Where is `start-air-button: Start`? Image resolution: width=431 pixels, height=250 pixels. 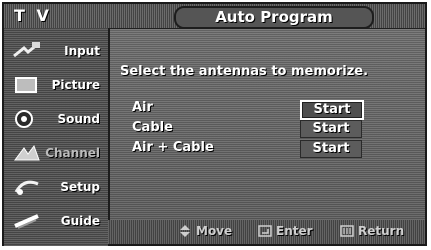 start-air-button: Start is located at coordinates (332, 110).